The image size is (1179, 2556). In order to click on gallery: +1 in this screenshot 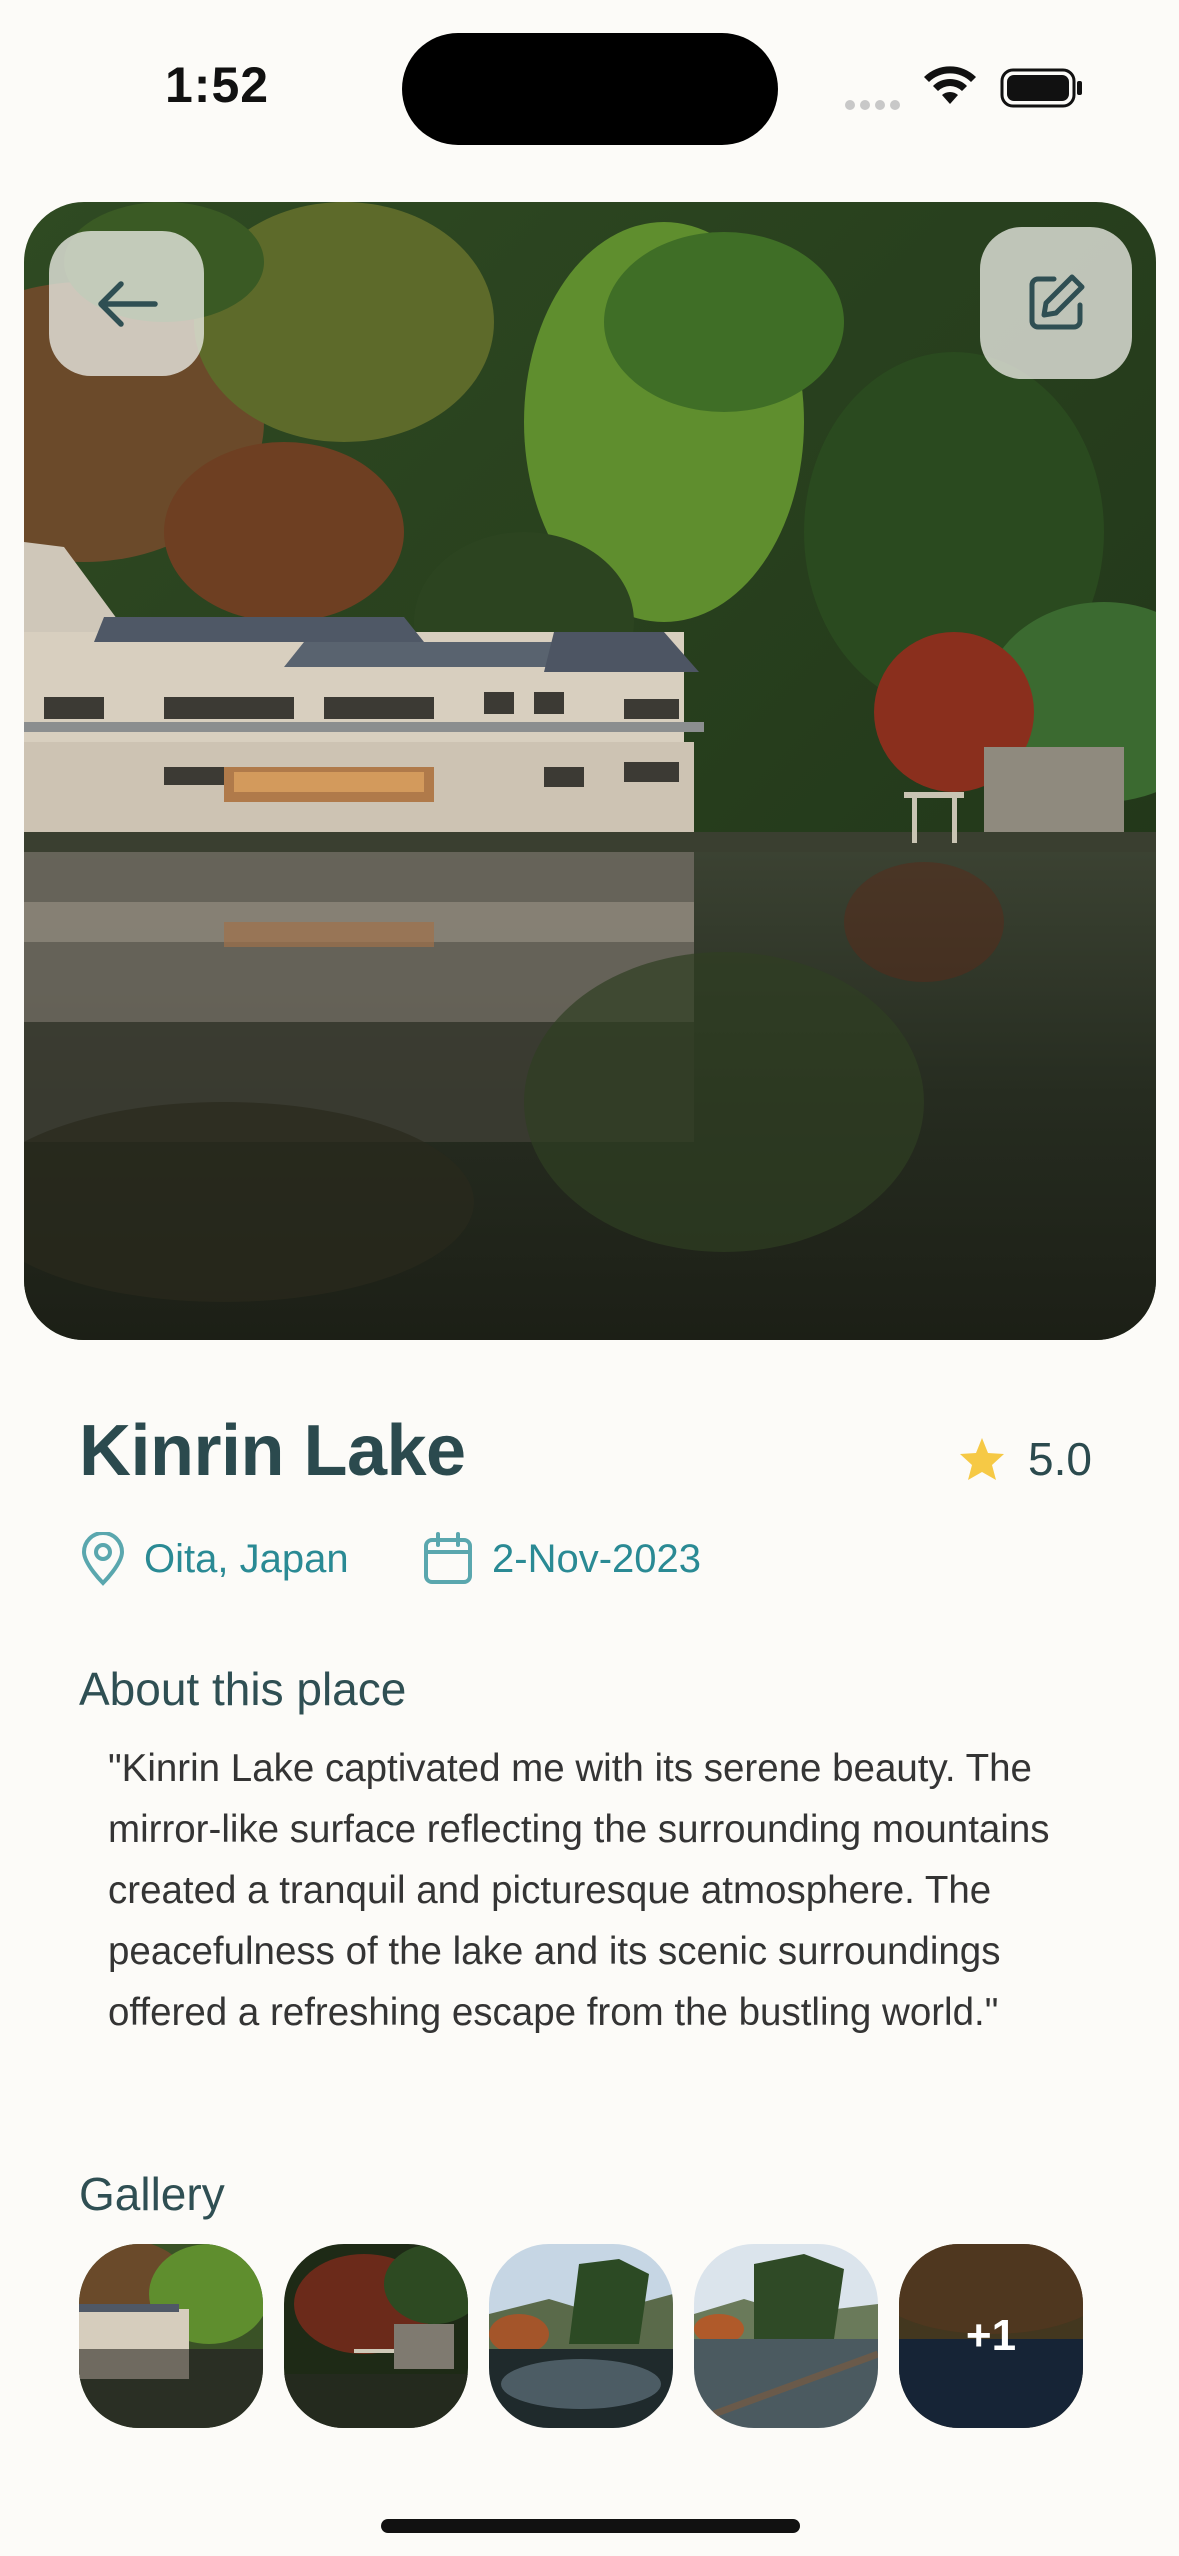, I will do `click(581, 2336)`.